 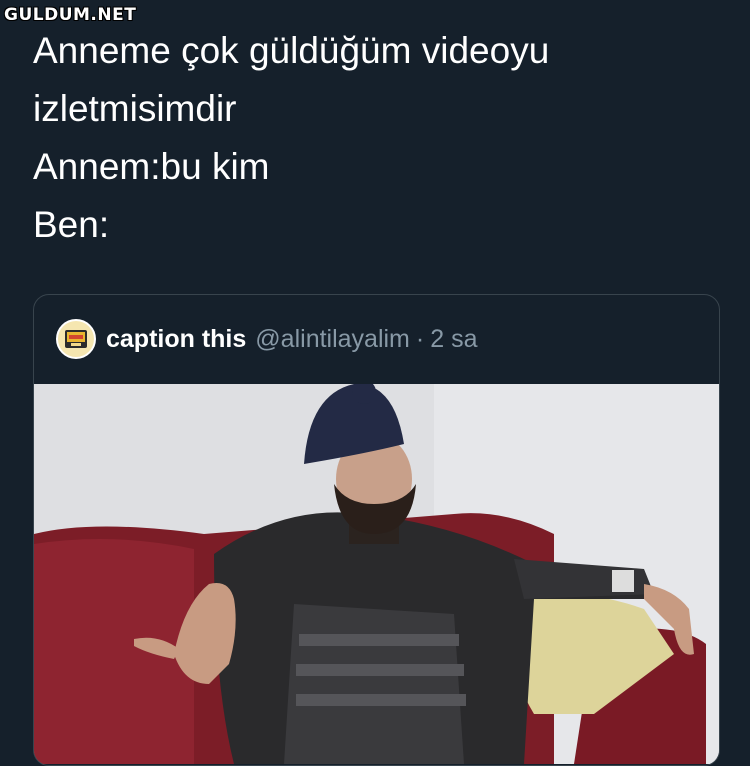 I want to click on user-handle: @alintilayalim, so click(x=332, y=339).